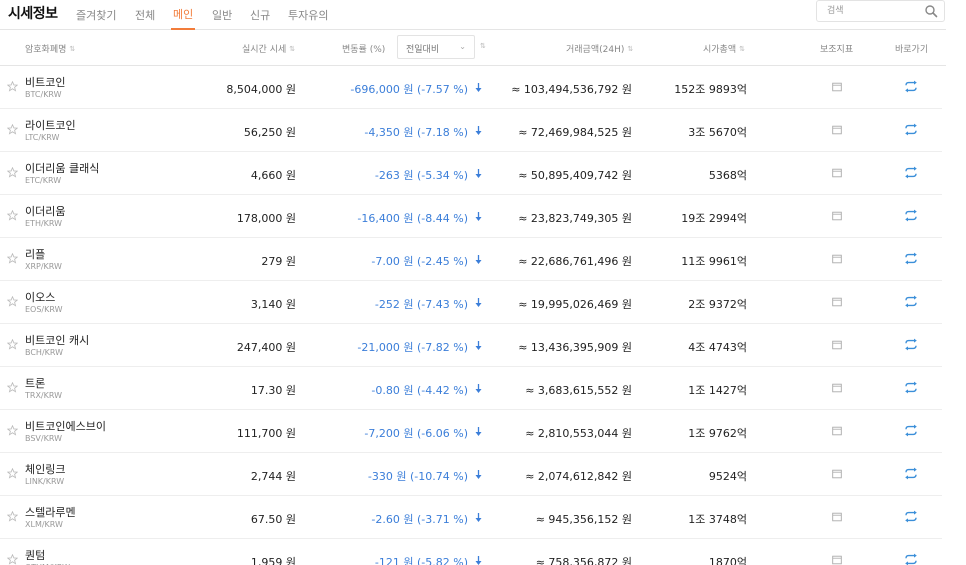 The image size is (966, 565). What do you see at coordinates (44, 352) in the screenshot?
I see `coin-pair: BCH/KRW` at bounding box center [44, 352].